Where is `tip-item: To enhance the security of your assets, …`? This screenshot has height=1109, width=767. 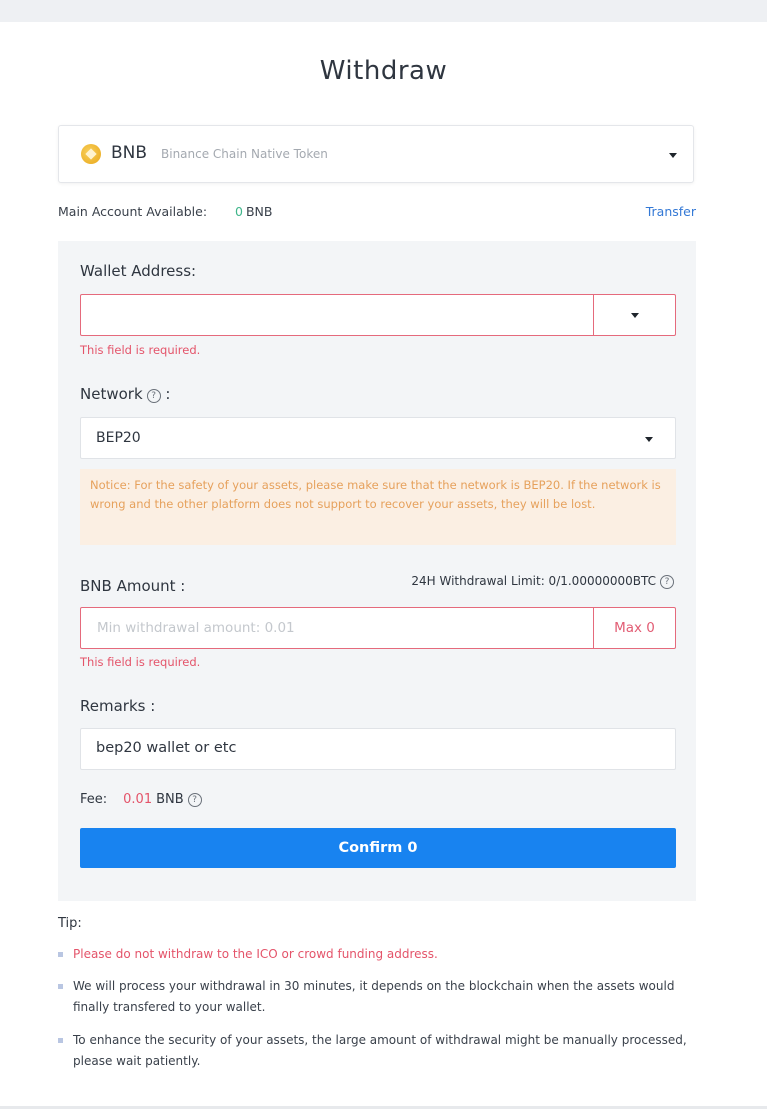
tip-item: To enhance the security of your assets, … is located at coordinates (378, 1051).